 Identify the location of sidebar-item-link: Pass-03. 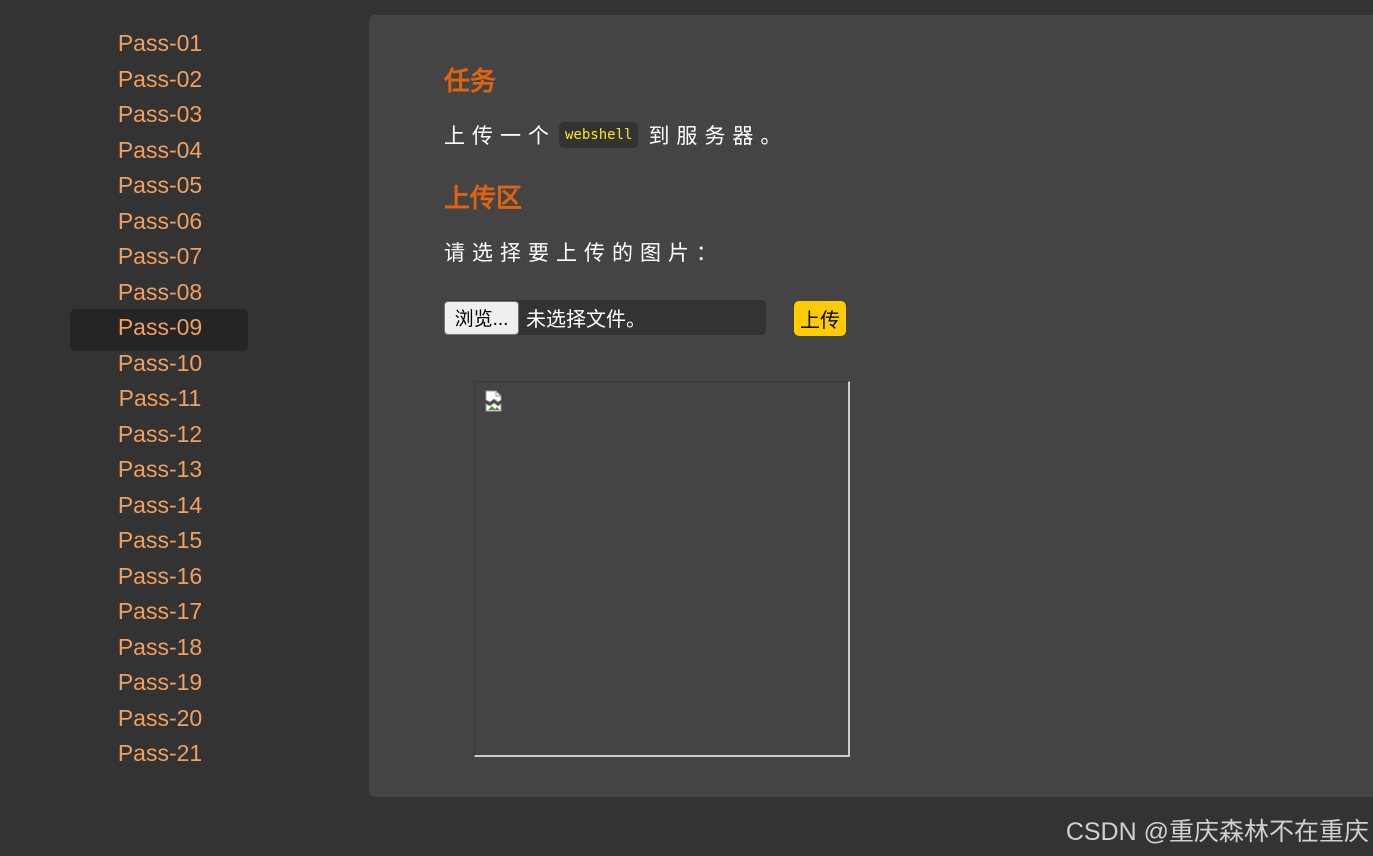
(160, 115).